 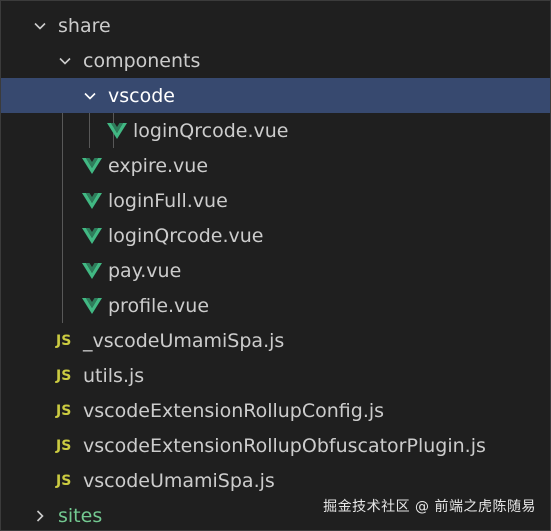 What do you see at coordinates (275, 480) in the screenshot?
I see `tree-file-vscodeUmamiSpa: JS vscodeUmamiSpa.js` at bounding box center [275, 480].